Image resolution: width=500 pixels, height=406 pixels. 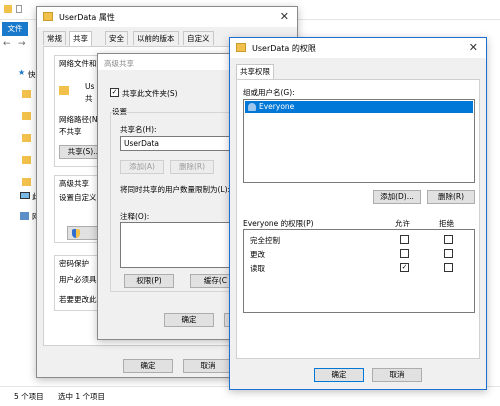 I want to click on folder-share-status: 共, so click(x=89, y=98).